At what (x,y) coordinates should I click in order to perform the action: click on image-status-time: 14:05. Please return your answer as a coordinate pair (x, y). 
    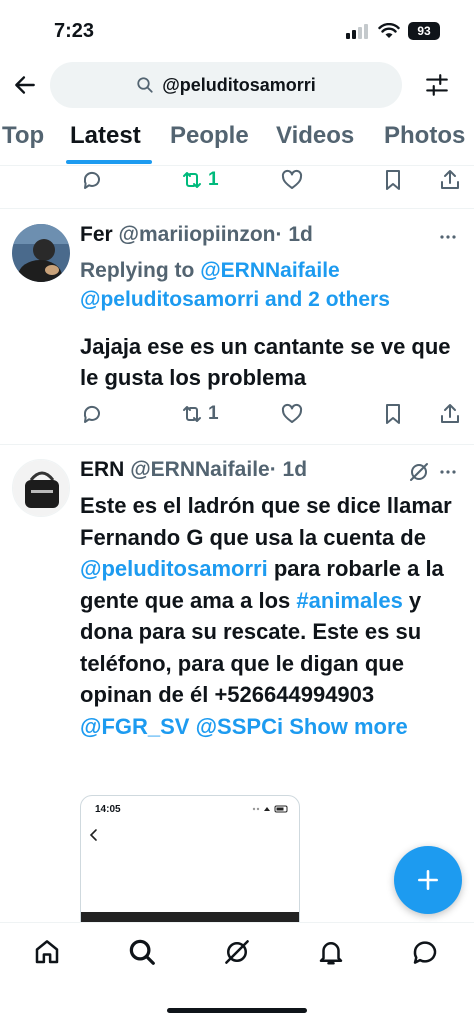
    Looking at the image, I should click on (108, 809).